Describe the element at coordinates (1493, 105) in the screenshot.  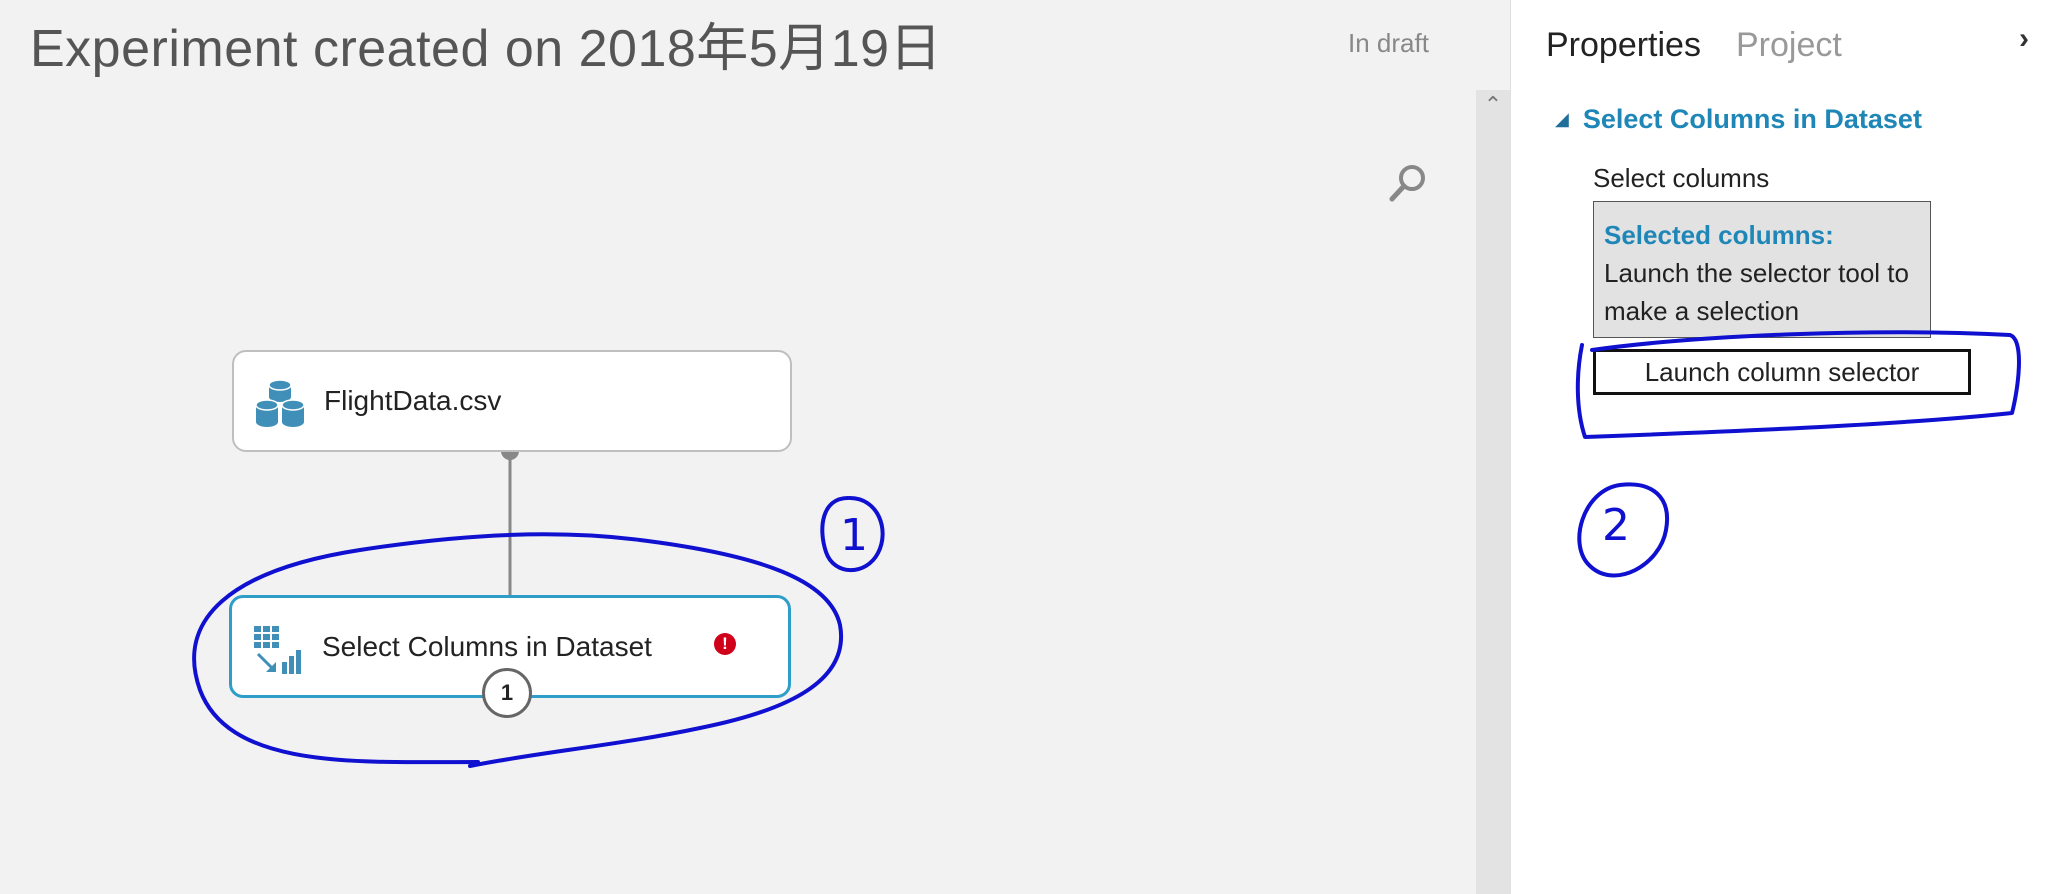
I see `scroll-up-icon: ⌃` at that location.